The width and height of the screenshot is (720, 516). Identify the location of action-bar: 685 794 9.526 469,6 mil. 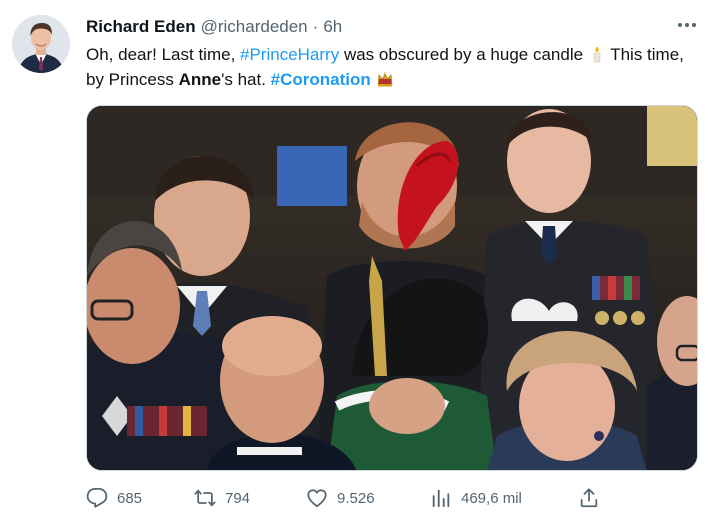
(346, 498).